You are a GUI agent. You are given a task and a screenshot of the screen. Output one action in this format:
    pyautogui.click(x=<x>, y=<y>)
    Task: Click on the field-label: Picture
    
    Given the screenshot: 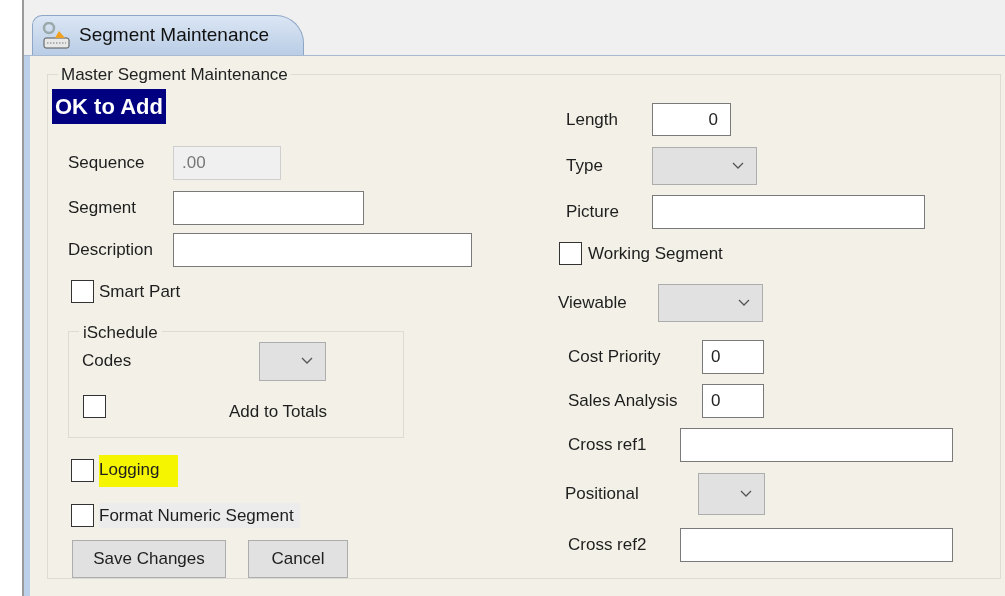 What is the action you would take?
    pyautogui.click(x=593, y=212)
    